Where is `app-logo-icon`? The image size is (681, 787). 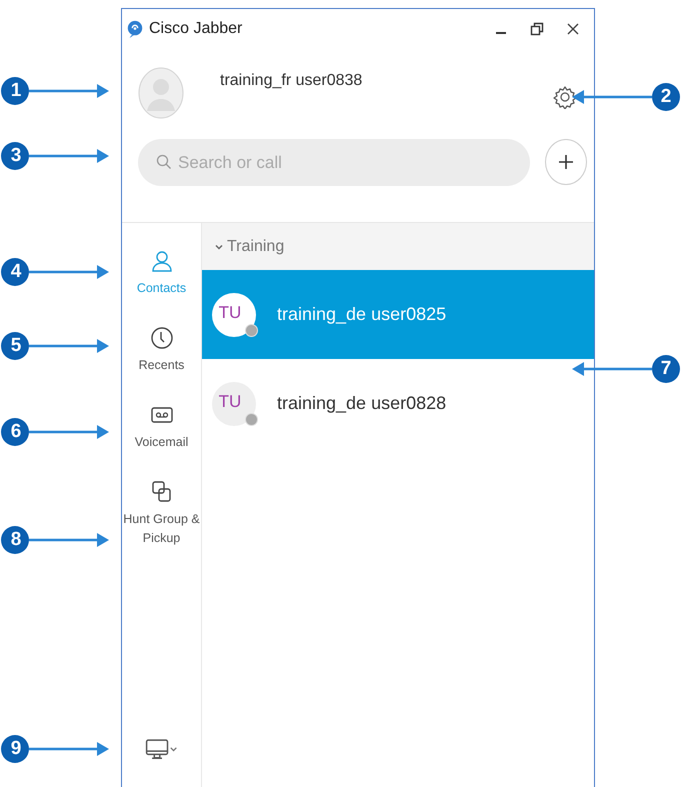
app-logo-icon is located at coordinates (135, 29).